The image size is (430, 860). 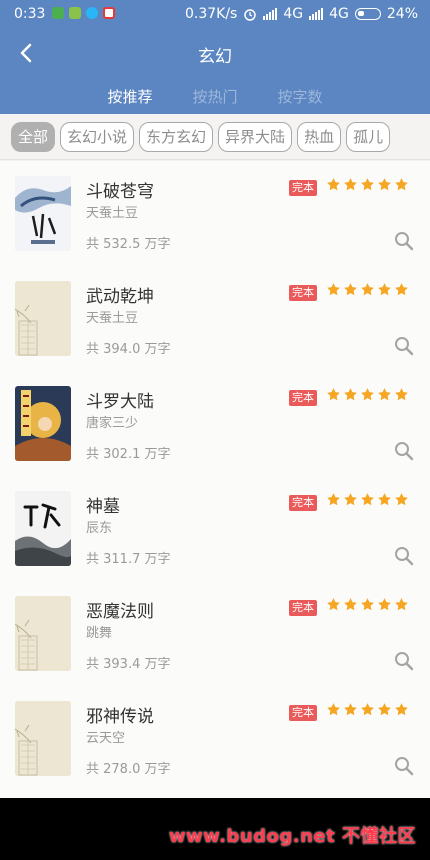 I want to click on battery-percent: 24%, so click(x=402, y=14).